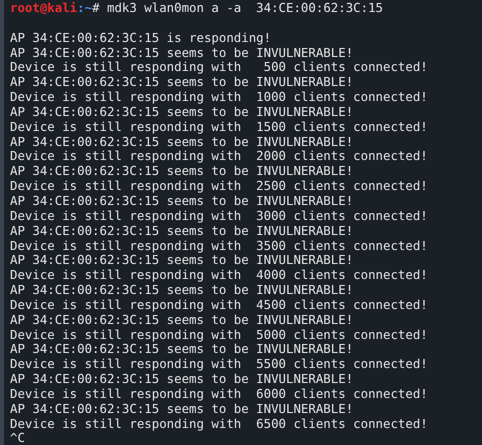 The image size is (482, 445). Describe the element at coordinates (219, 96) in the screenshot. I see `output-line: Device is still responding with 1000 clients connected!` at that location.